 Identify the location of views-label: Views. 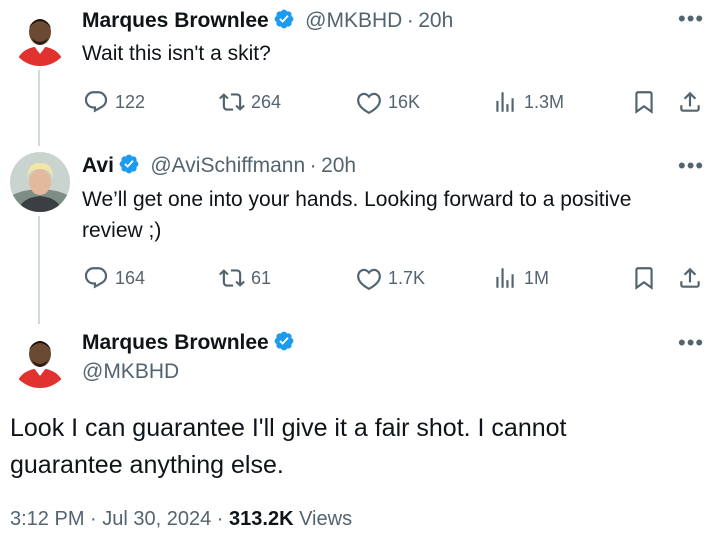
(326, 519).